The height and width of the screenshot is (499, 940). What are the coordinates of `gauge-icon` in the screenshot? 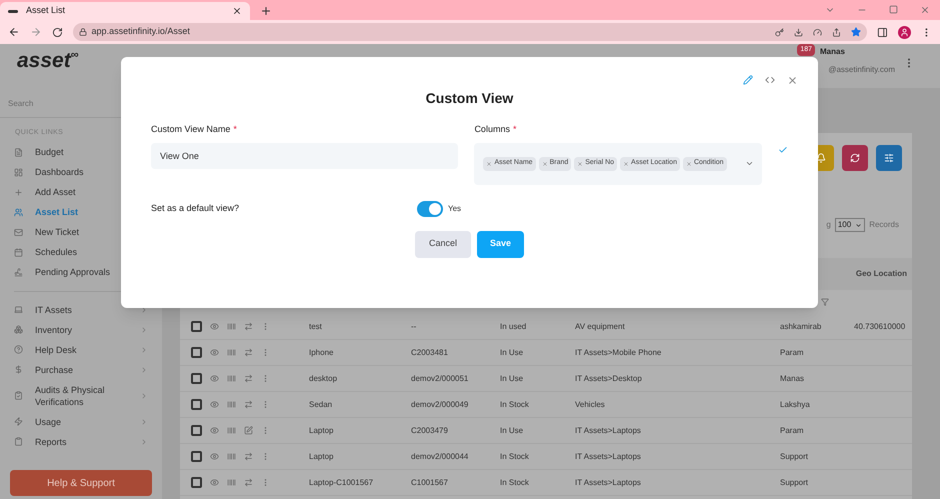 It's located at (817, 32).